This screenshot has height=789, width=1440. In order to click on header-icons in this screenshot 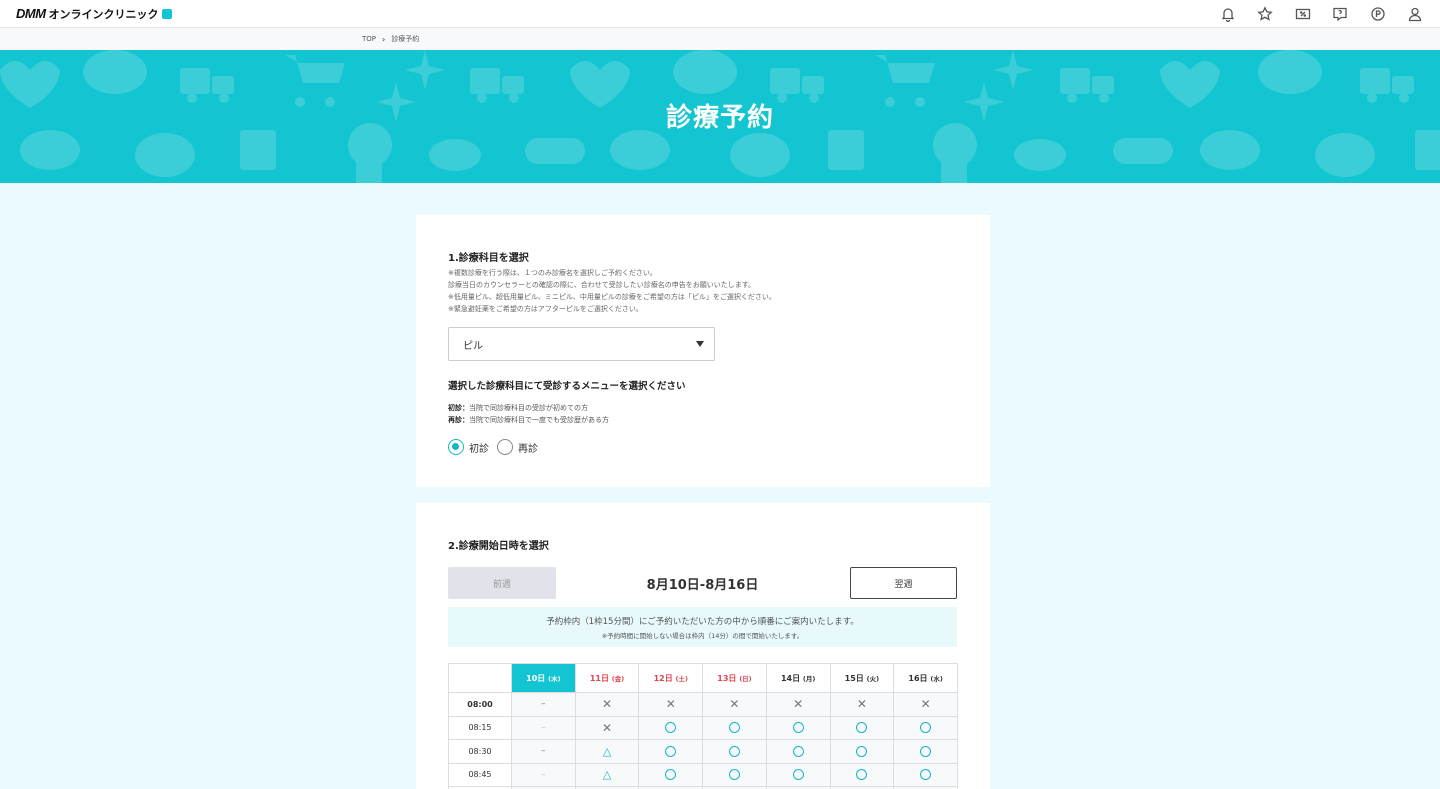, I will do `click(1321, 14)`.